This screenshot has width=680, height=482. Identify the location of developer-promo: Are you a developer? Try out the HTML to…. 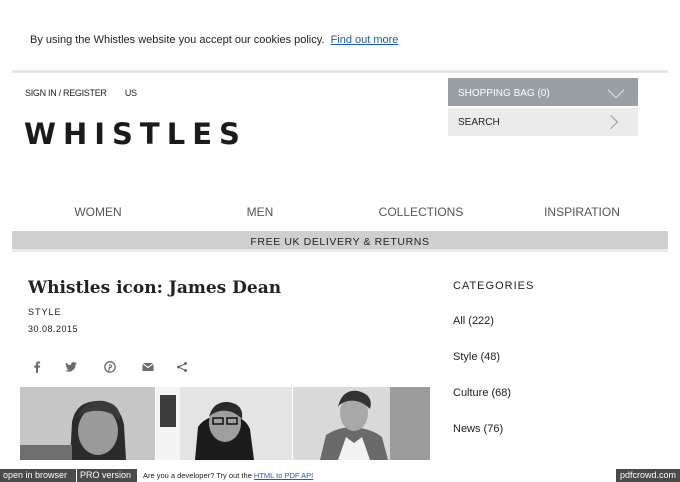
(228, 475).